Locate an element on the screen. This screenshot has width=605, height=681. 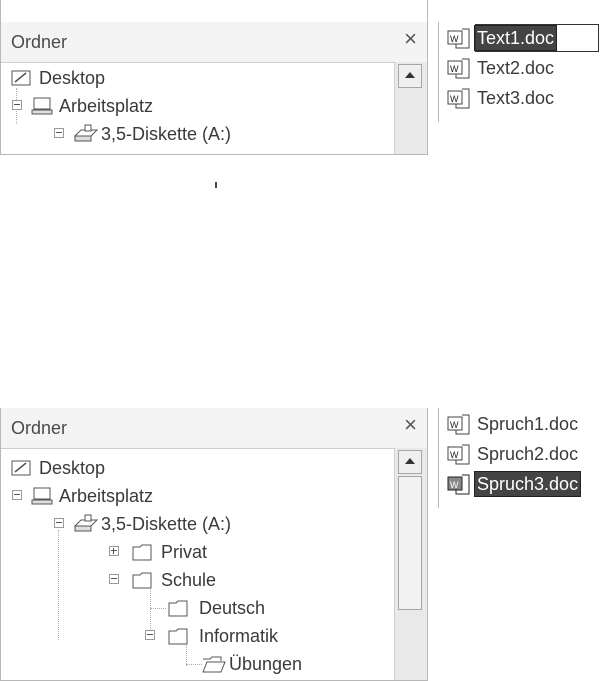
tree-node-uebungen: Übungen is located at coordinates (286, 664).